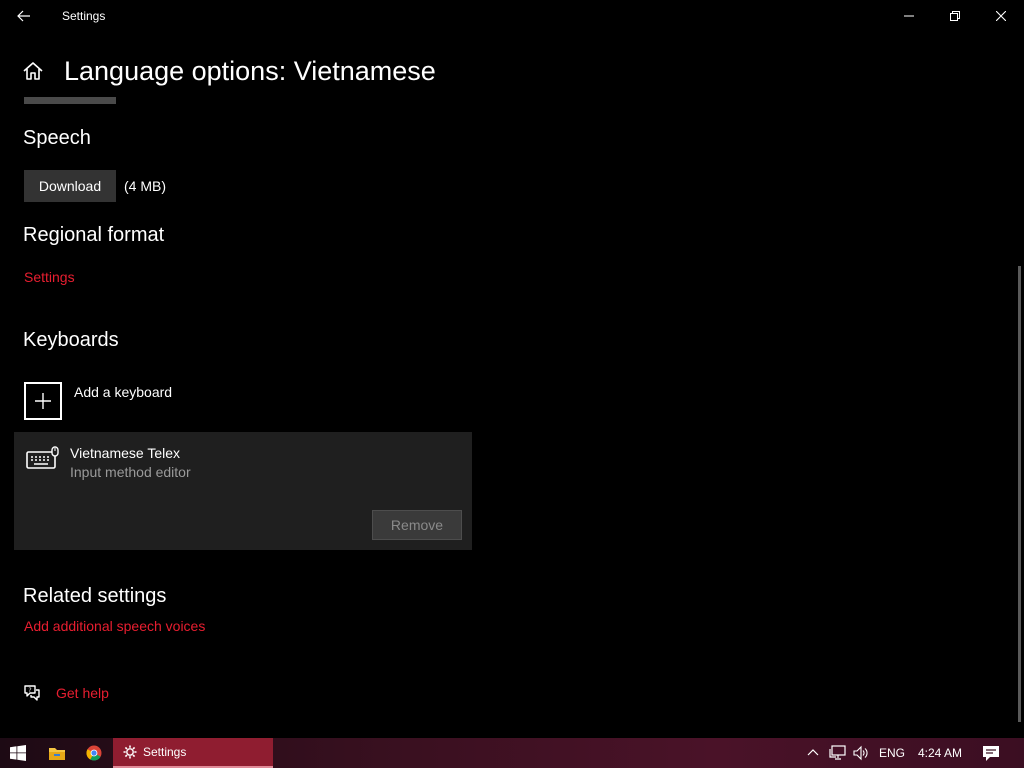  I want to click on restore-button, so click(955, 16).